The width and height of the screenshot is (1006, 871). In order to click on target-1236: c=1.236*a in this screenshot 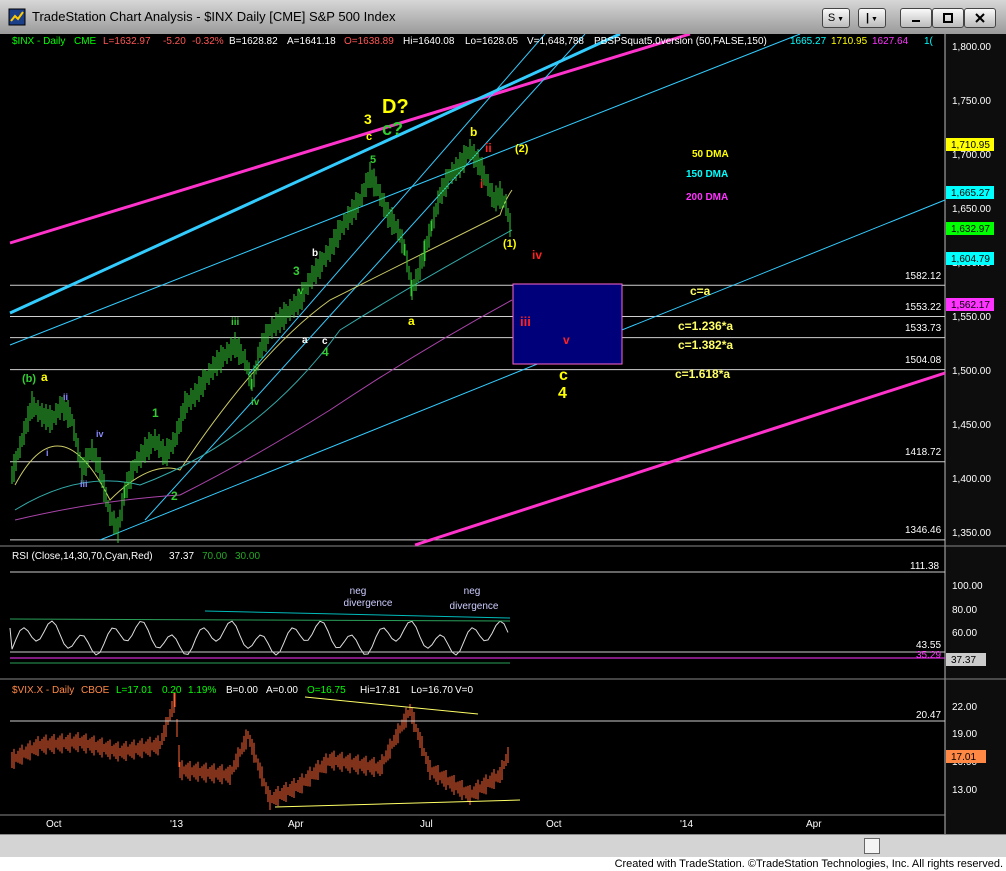, I will do `click(705, 326)`.